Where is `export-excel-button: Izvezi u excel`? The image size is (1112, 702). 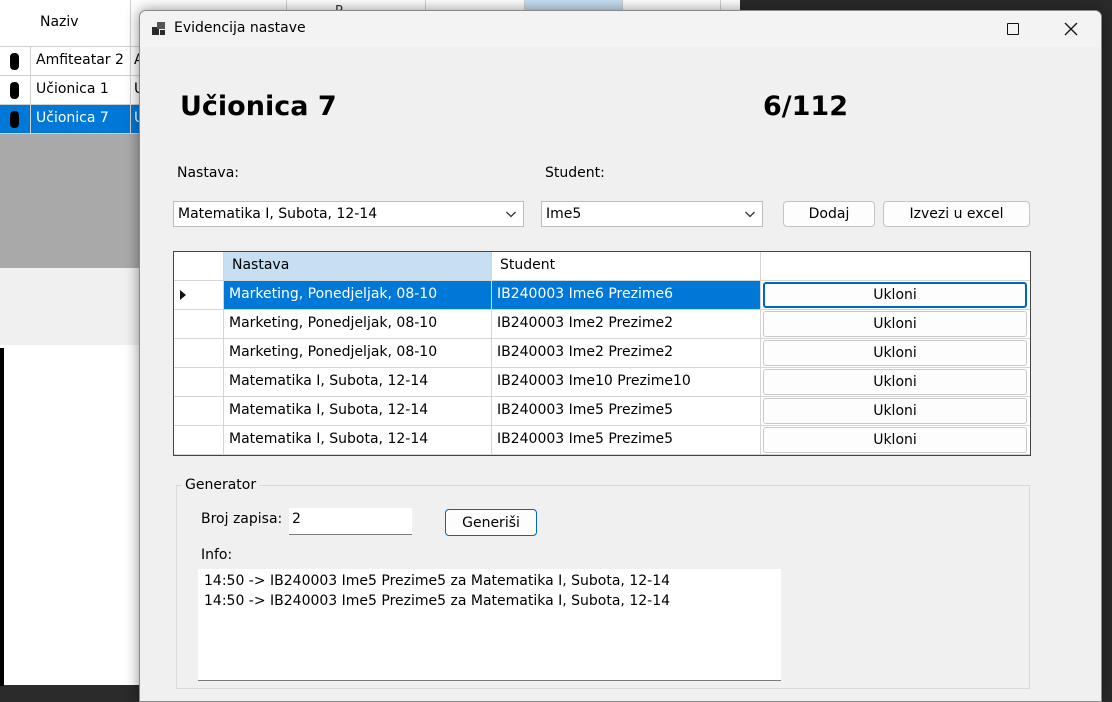
export-excel-button: Izvezi u excel is located at coordinates (956, 214).